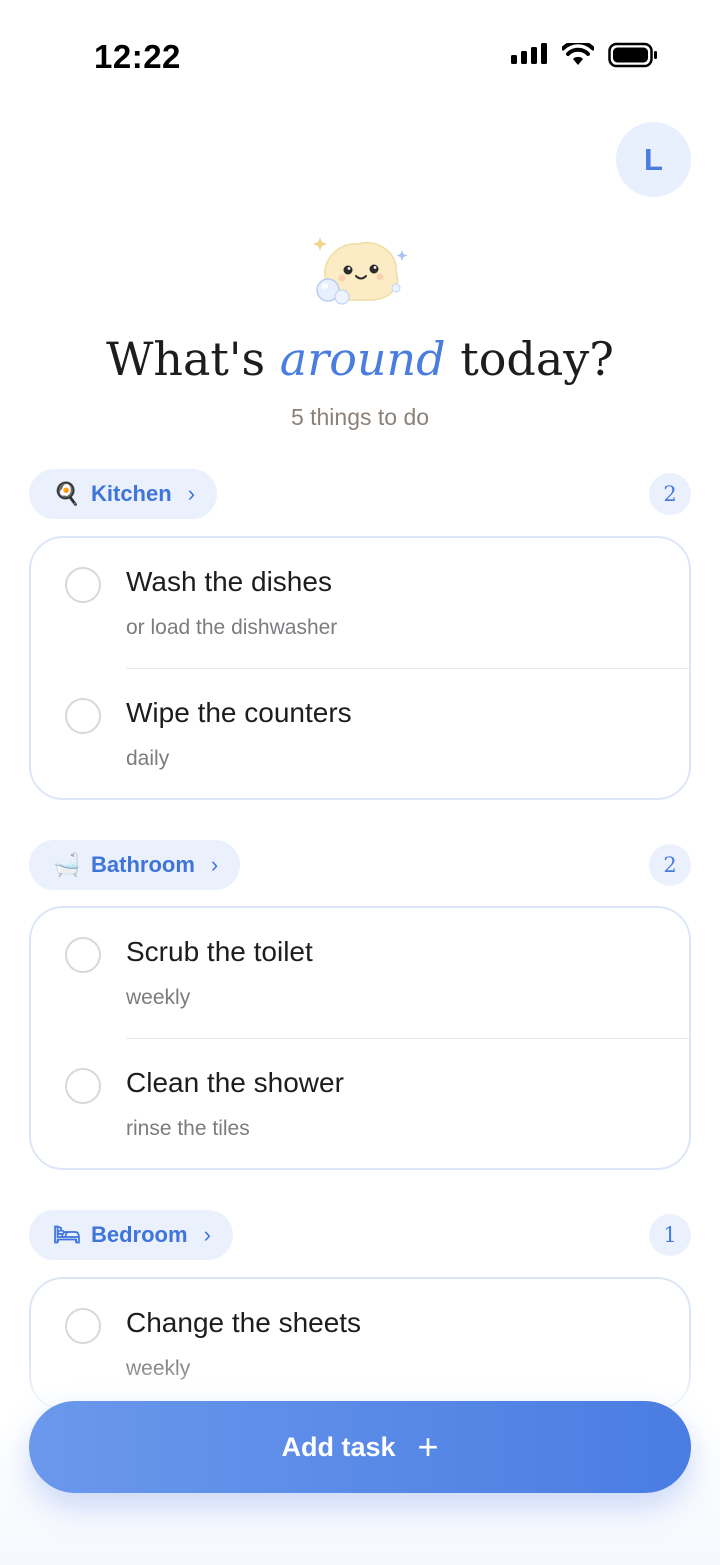  Describe the element at coordinates (239, 712) in the screenshot. I see `task-title: Wipe the counters` at that location.